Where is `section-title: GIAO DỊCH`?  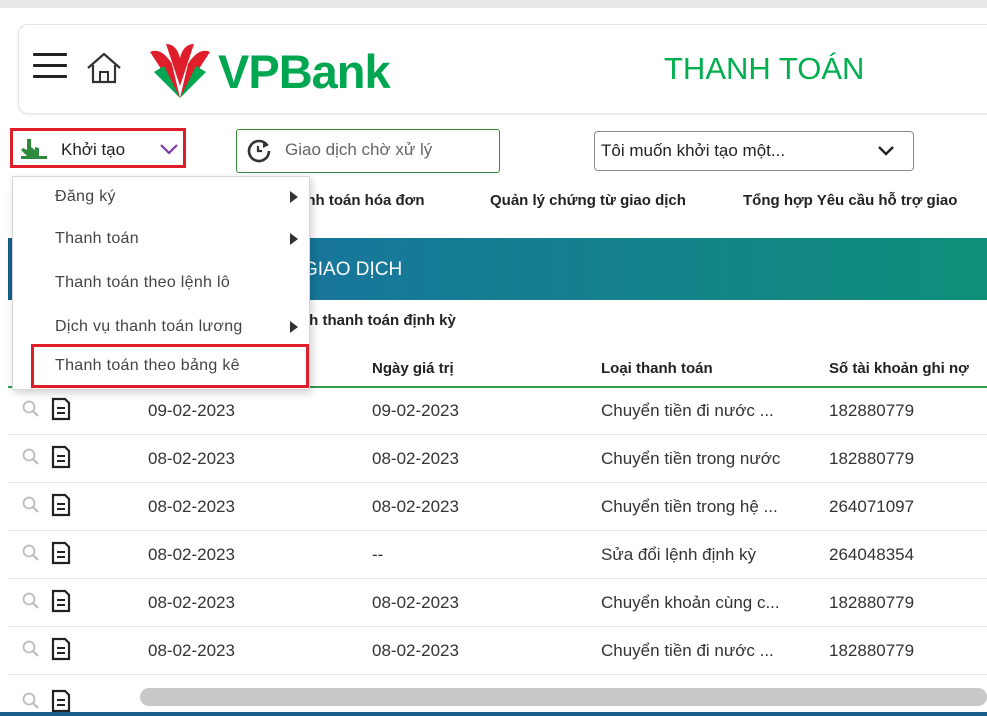
section-title: GIAO DỊCH is located at coordinates (353, 269).